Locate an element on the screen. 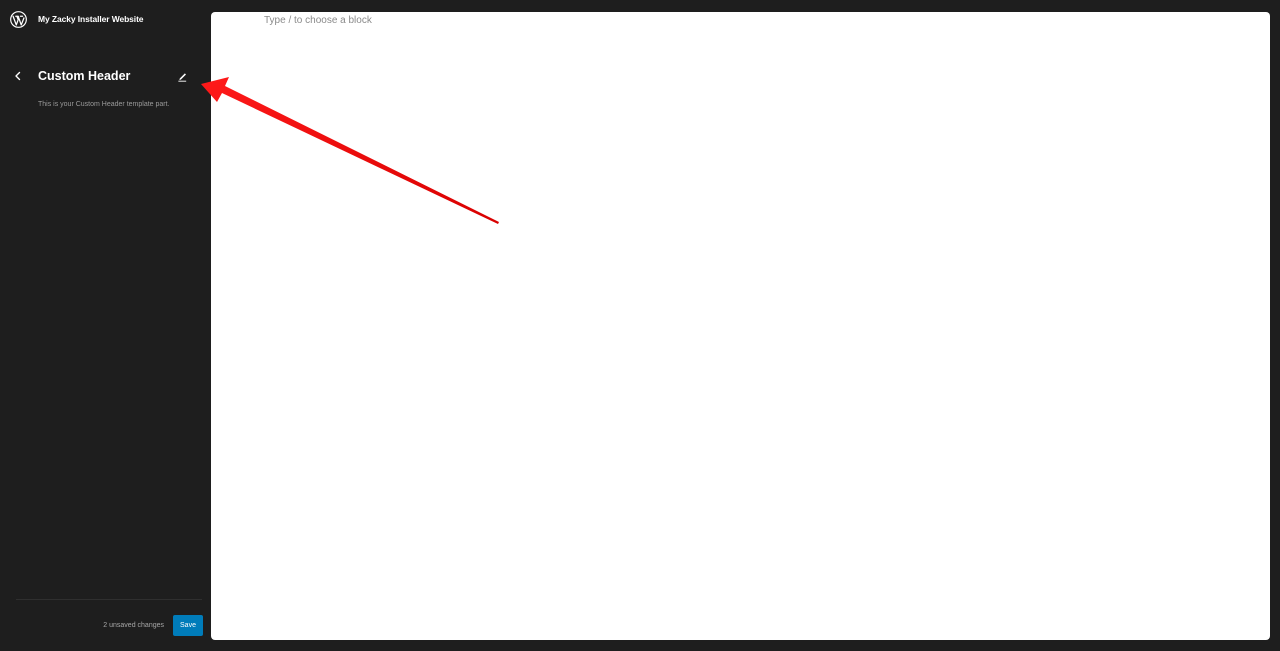 The width and height of the screenshot is (1280, 651). unsaved-changes-text: 2 unsaved changes is located at coordinates (133, 625).